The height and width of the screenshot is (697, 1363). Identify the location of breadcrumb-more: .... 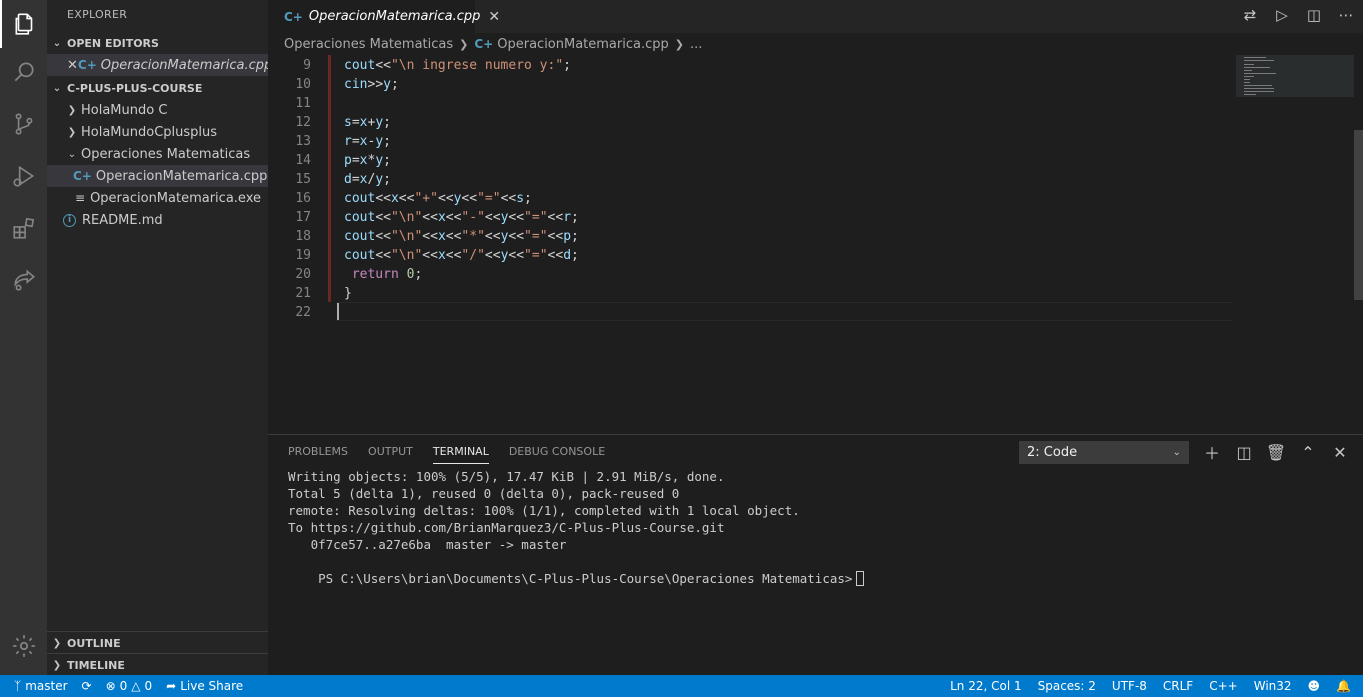
(696, 44).